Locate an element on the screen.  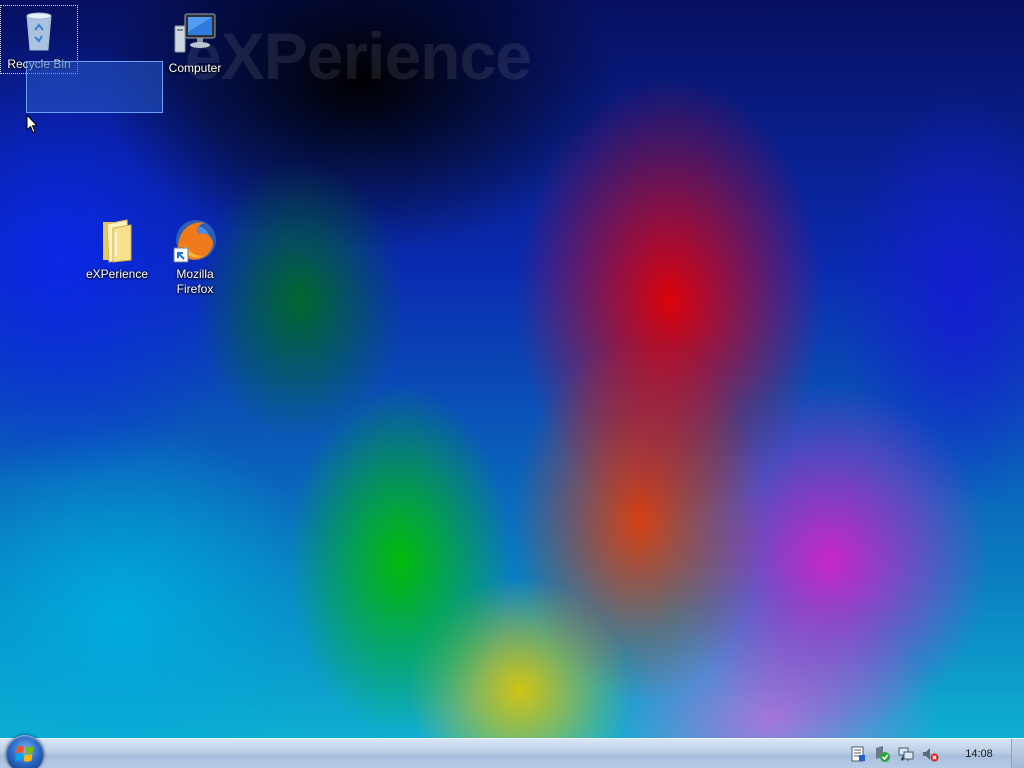
network-icon is located at coordinates (906, 754).